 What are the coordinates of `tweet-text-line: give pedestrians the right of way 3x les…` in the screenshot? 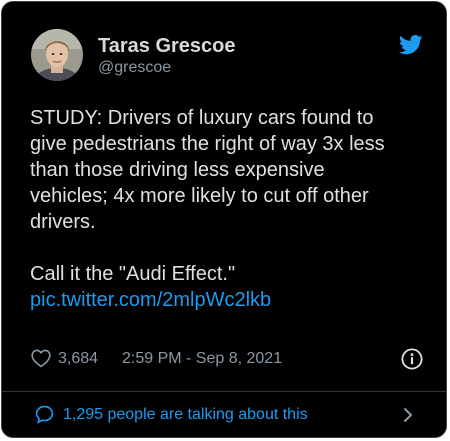 It's located at (207, 144).